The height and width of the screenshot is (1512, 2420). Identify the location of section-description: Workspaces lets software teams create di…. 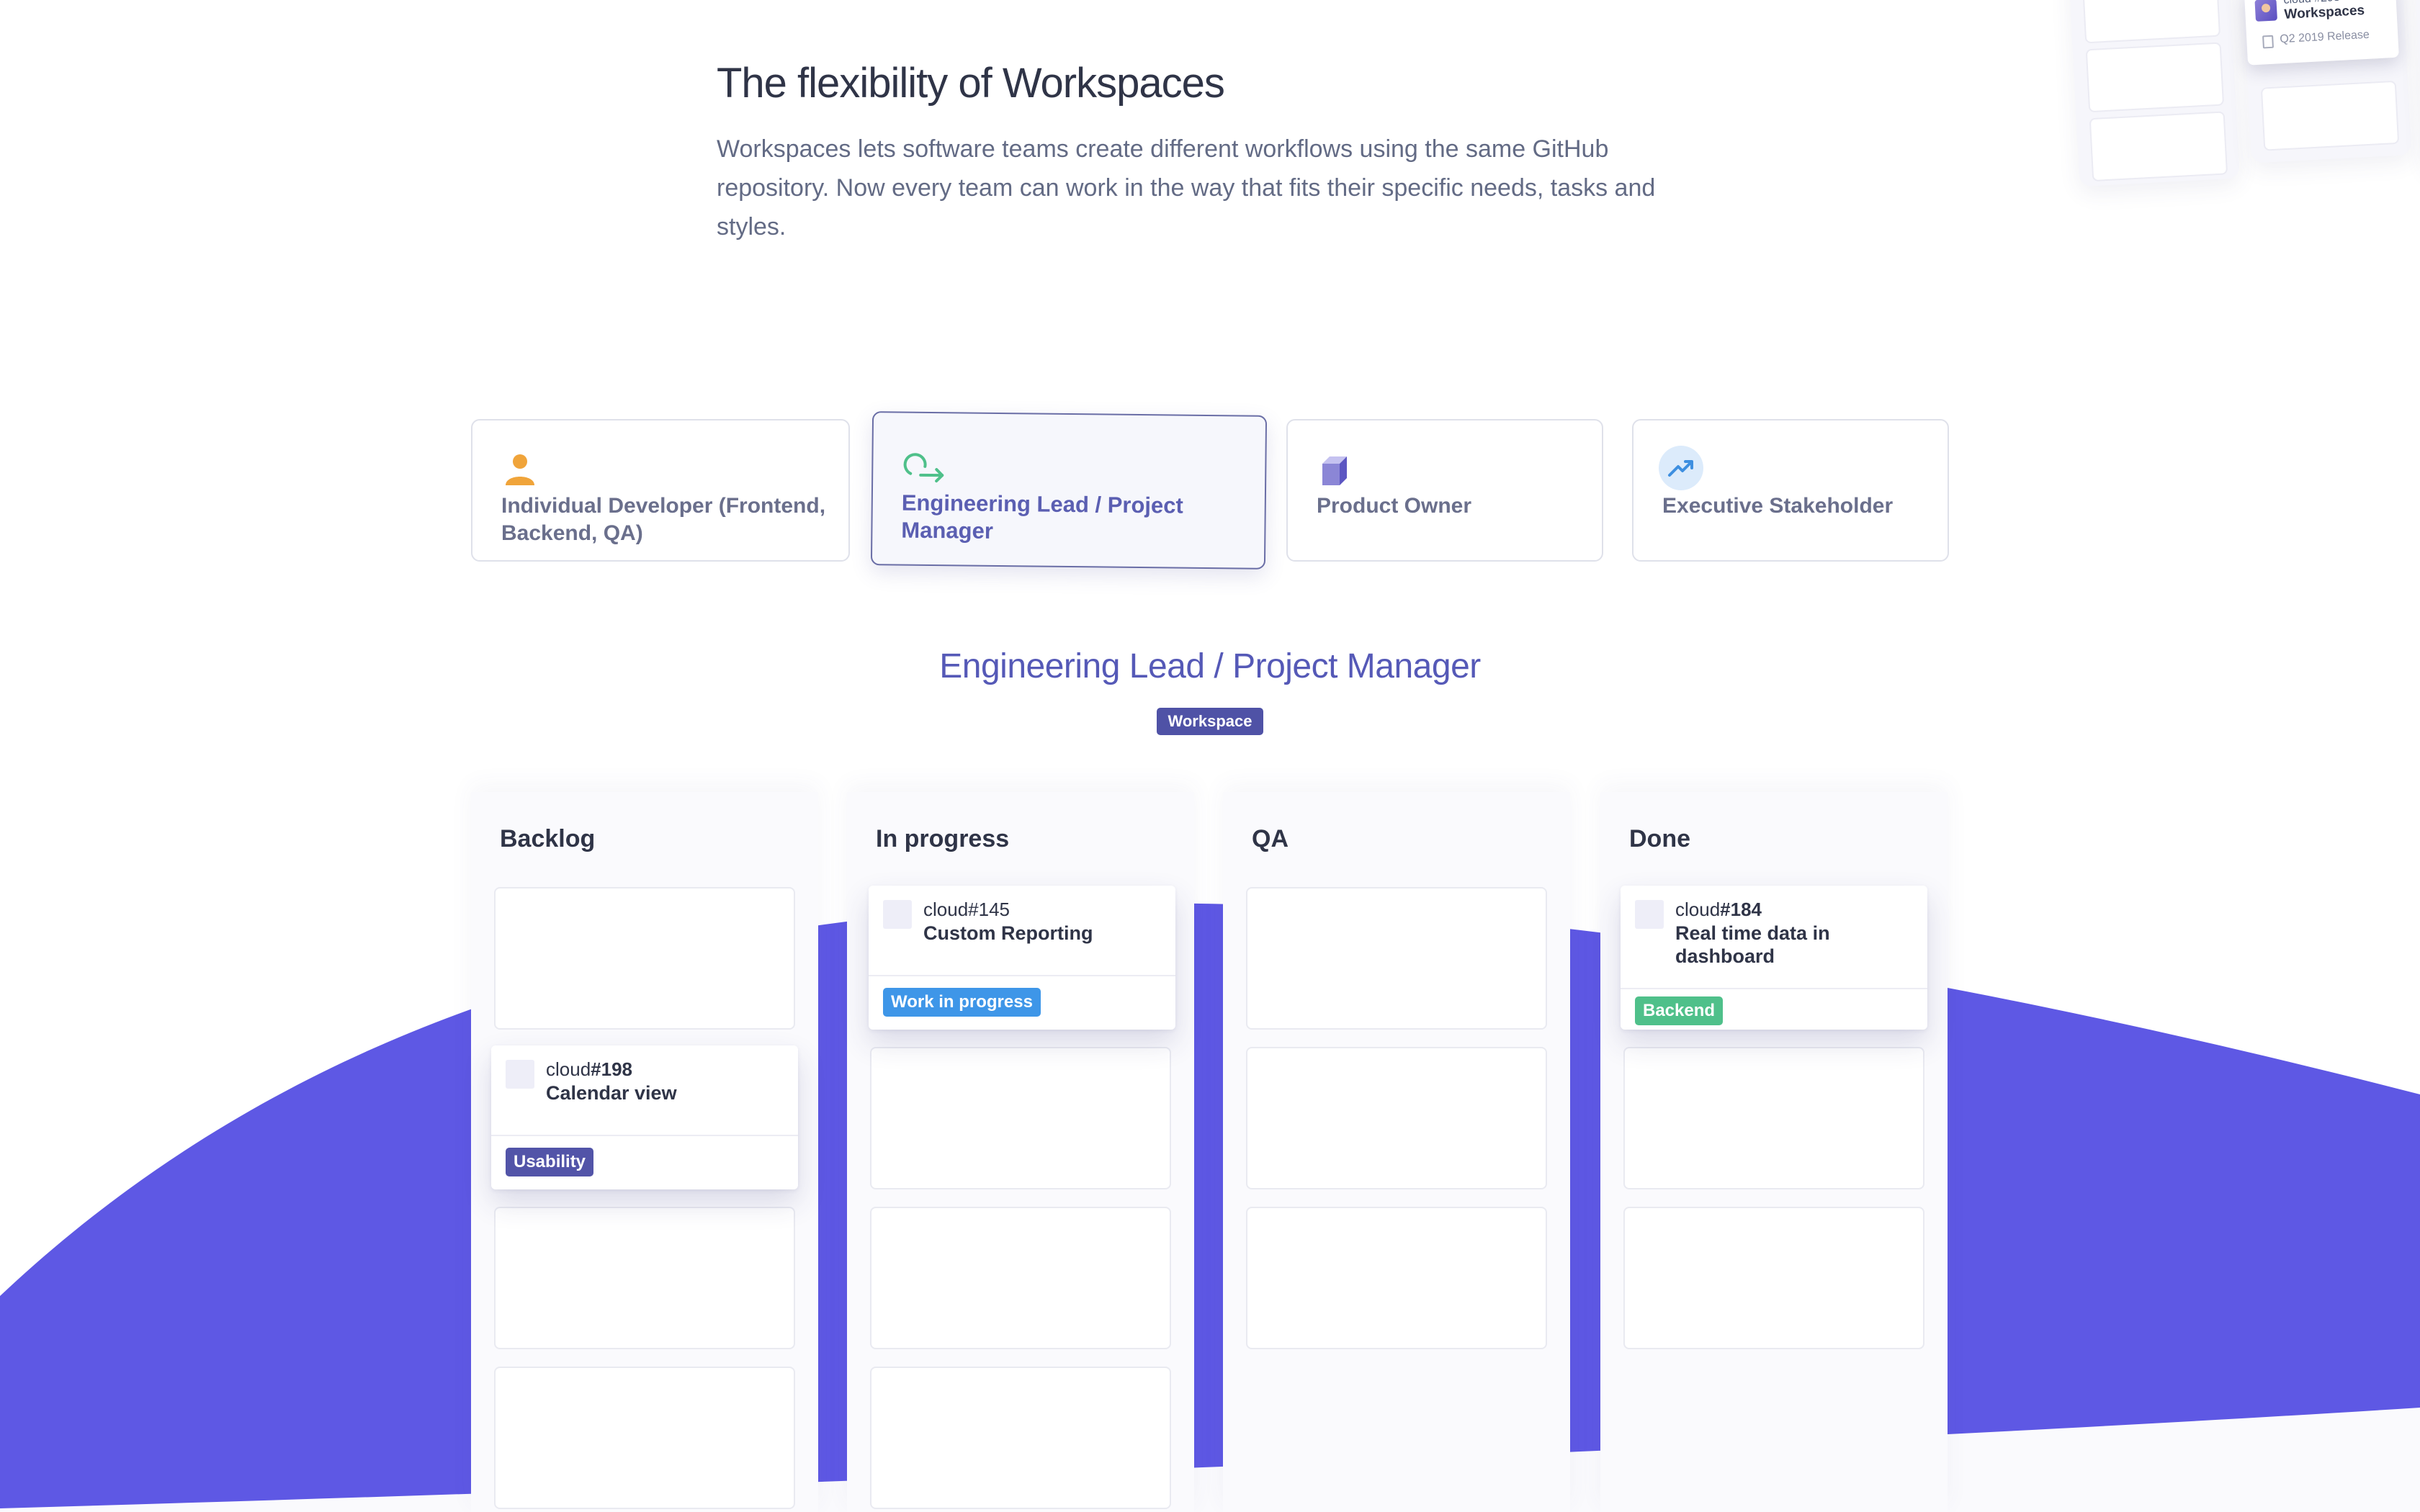
(1186, 187).